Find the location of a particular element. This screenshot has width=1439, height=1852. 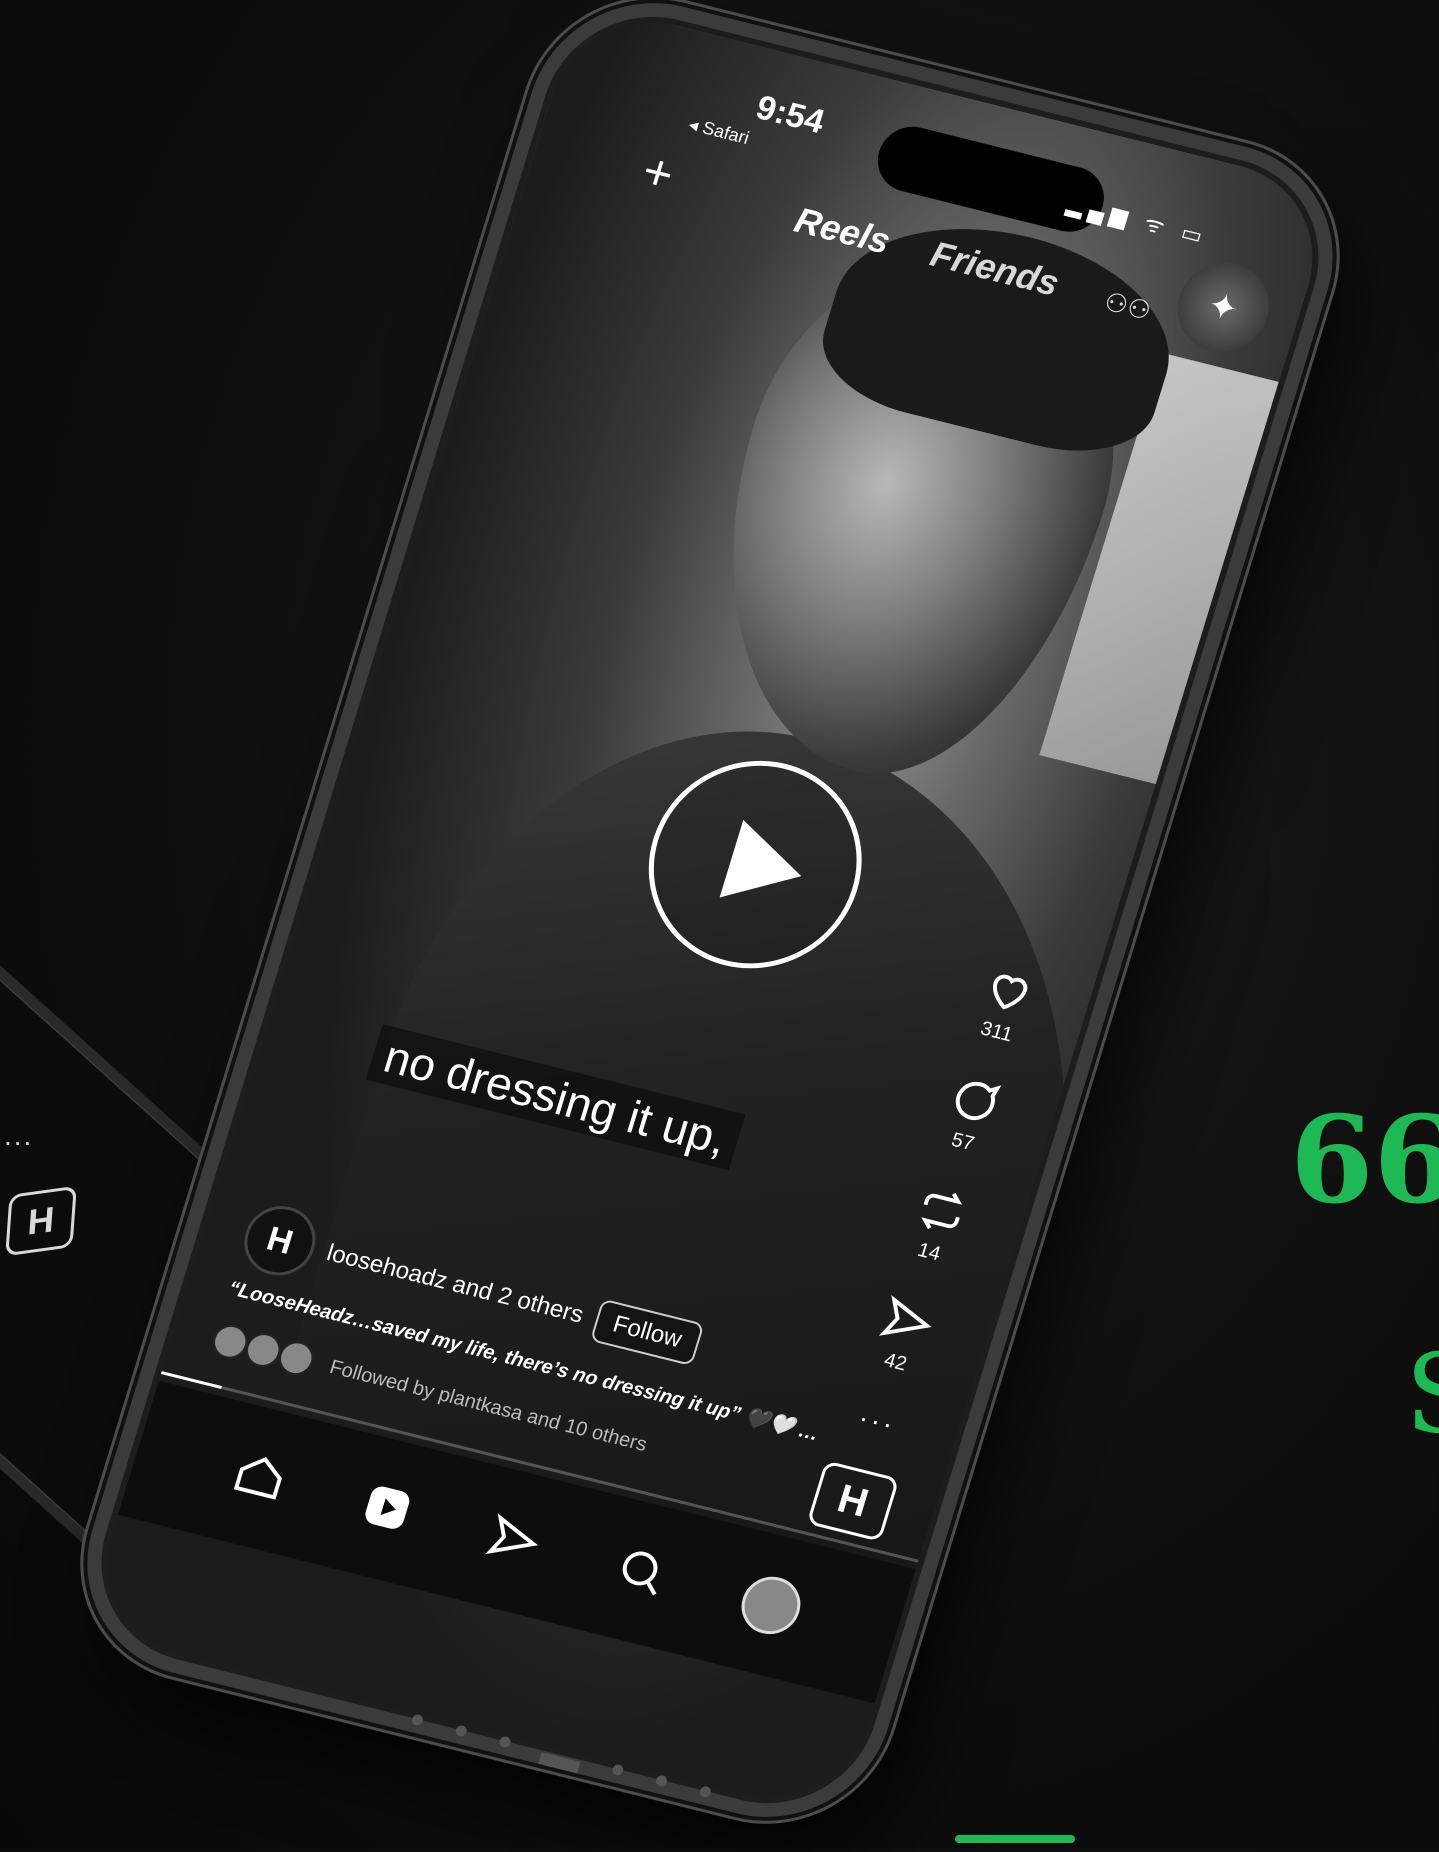

tab-reels: Reels is located at coordinates (842, 230).